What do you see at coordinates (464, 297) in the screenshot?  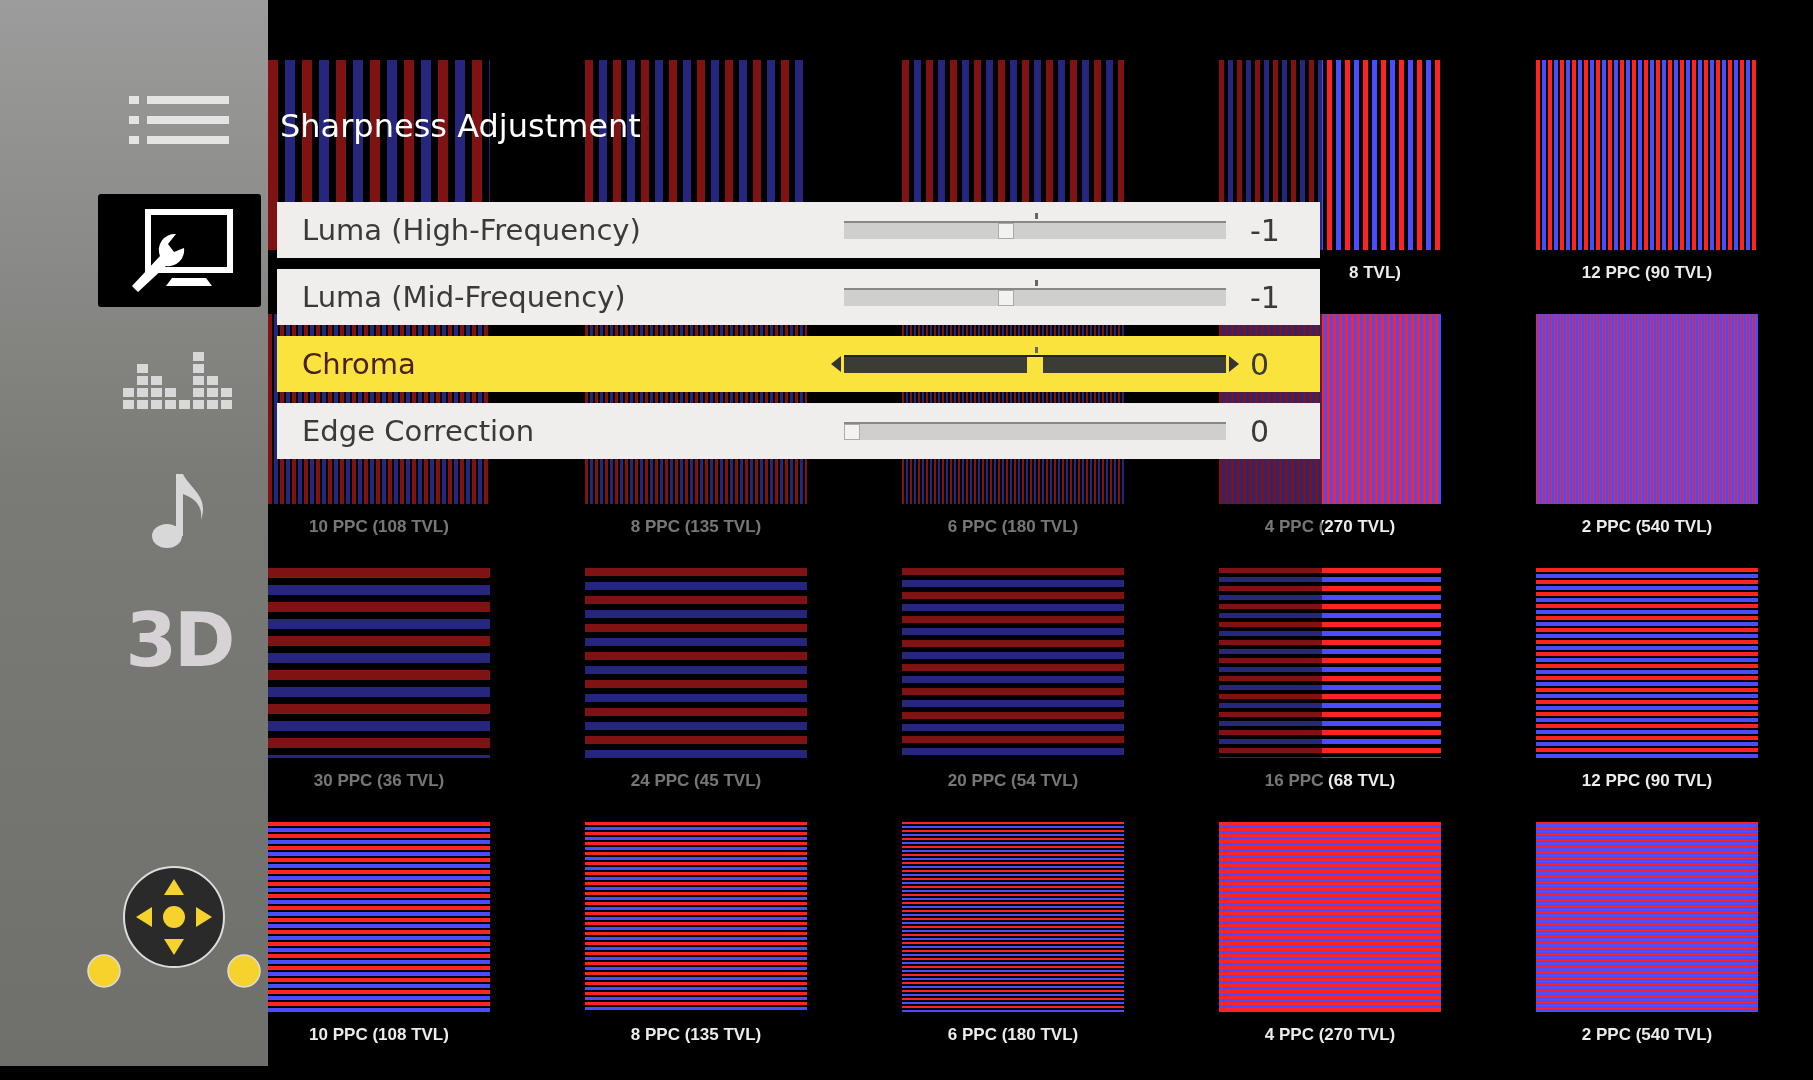 I see `setting-label: Luma (Mid-Frequency)` at bounding box center [464, 297].